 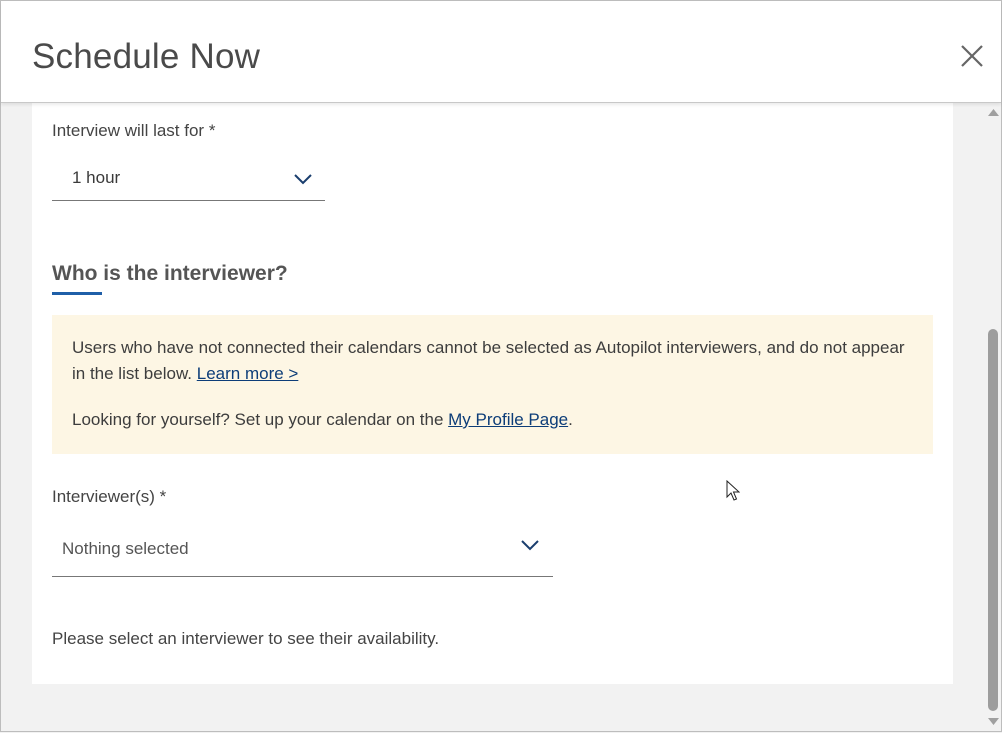 I want to click on notice-suffix: ., so click(x=570, y=419).